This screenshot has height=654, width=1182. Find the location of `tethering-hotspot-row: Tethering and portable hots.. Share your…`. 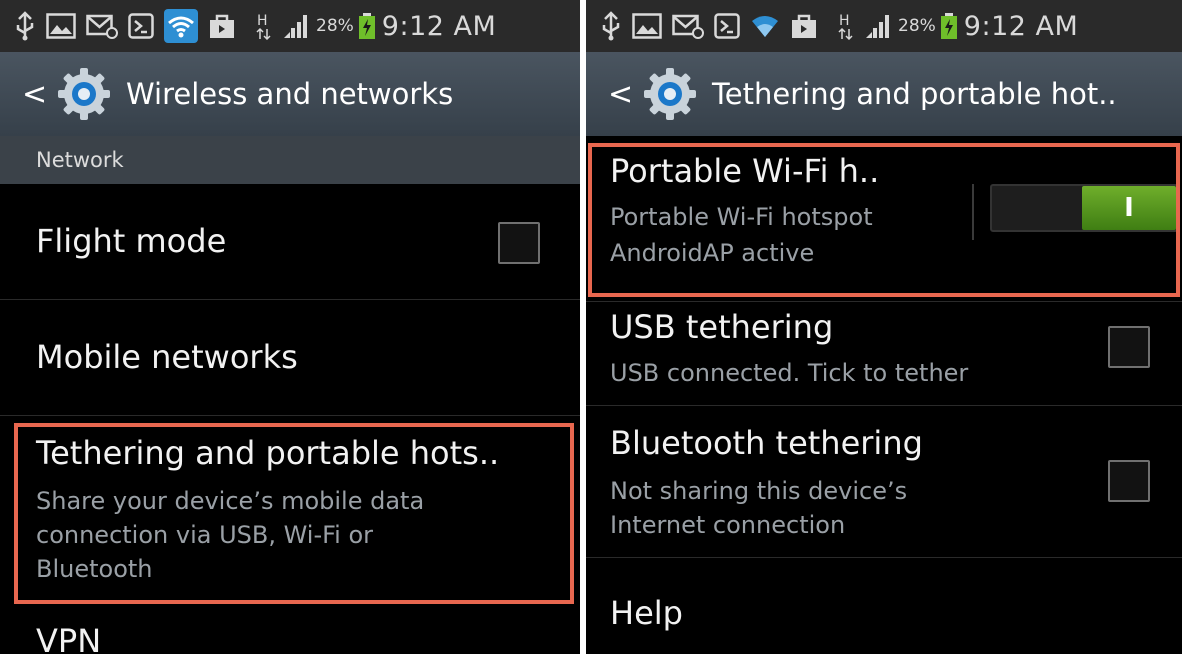

tethering-hotspot-row: Tethering and portable hots.. Share your… is located at coordinates (290, 514).